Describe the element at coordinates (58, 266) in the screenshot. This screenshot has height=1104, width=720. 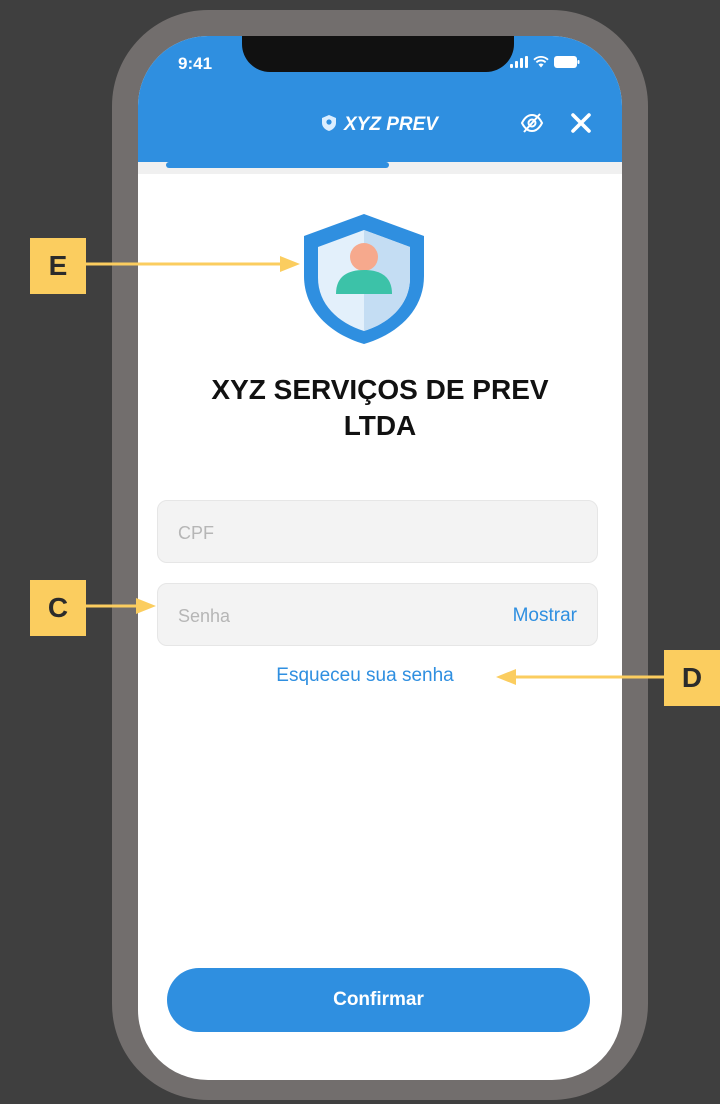
I see `callout-tag-e: E` at that location.